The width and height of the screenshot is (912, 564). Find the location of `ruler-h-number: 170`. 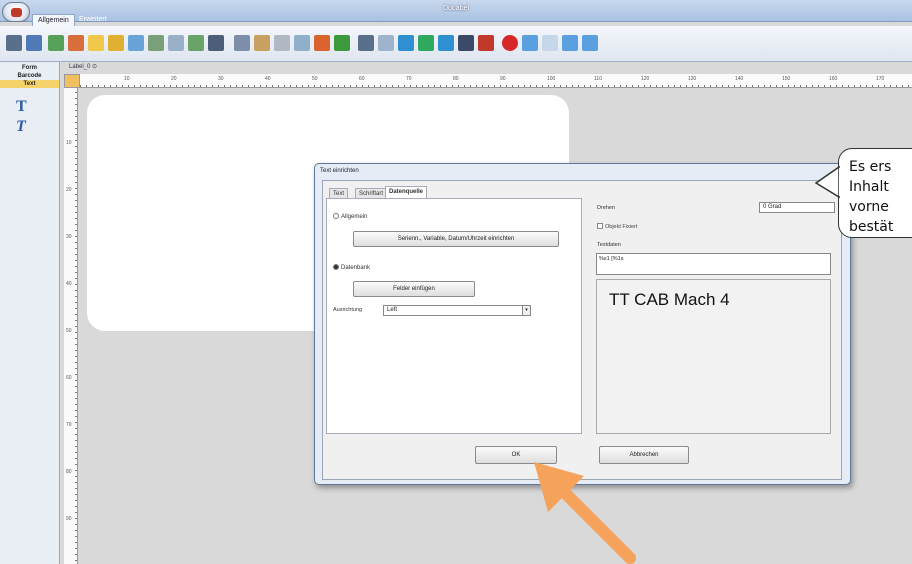

ruler-h-number: 170 is located at coordinates (880, 79).